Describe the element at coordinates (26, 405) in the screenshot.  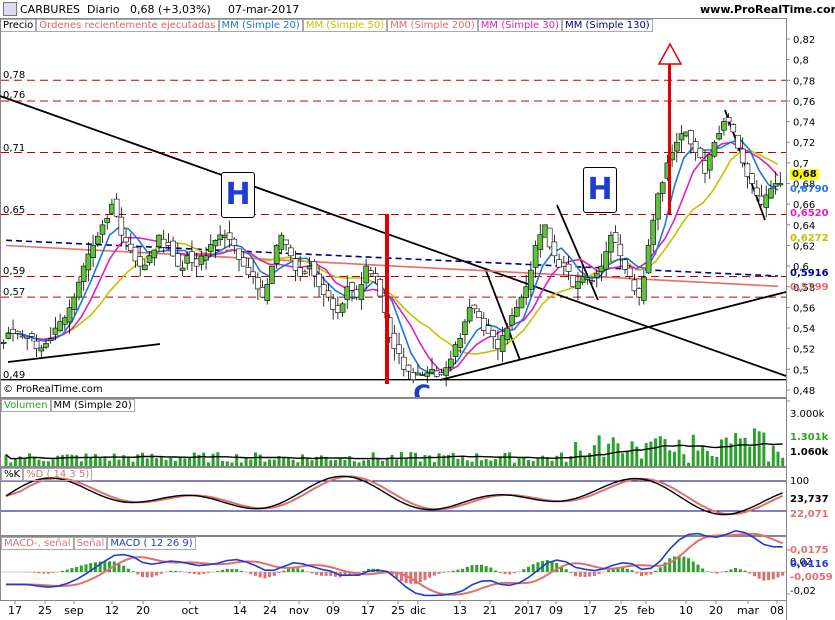
I see `legend-volume: Volumen` at that location.